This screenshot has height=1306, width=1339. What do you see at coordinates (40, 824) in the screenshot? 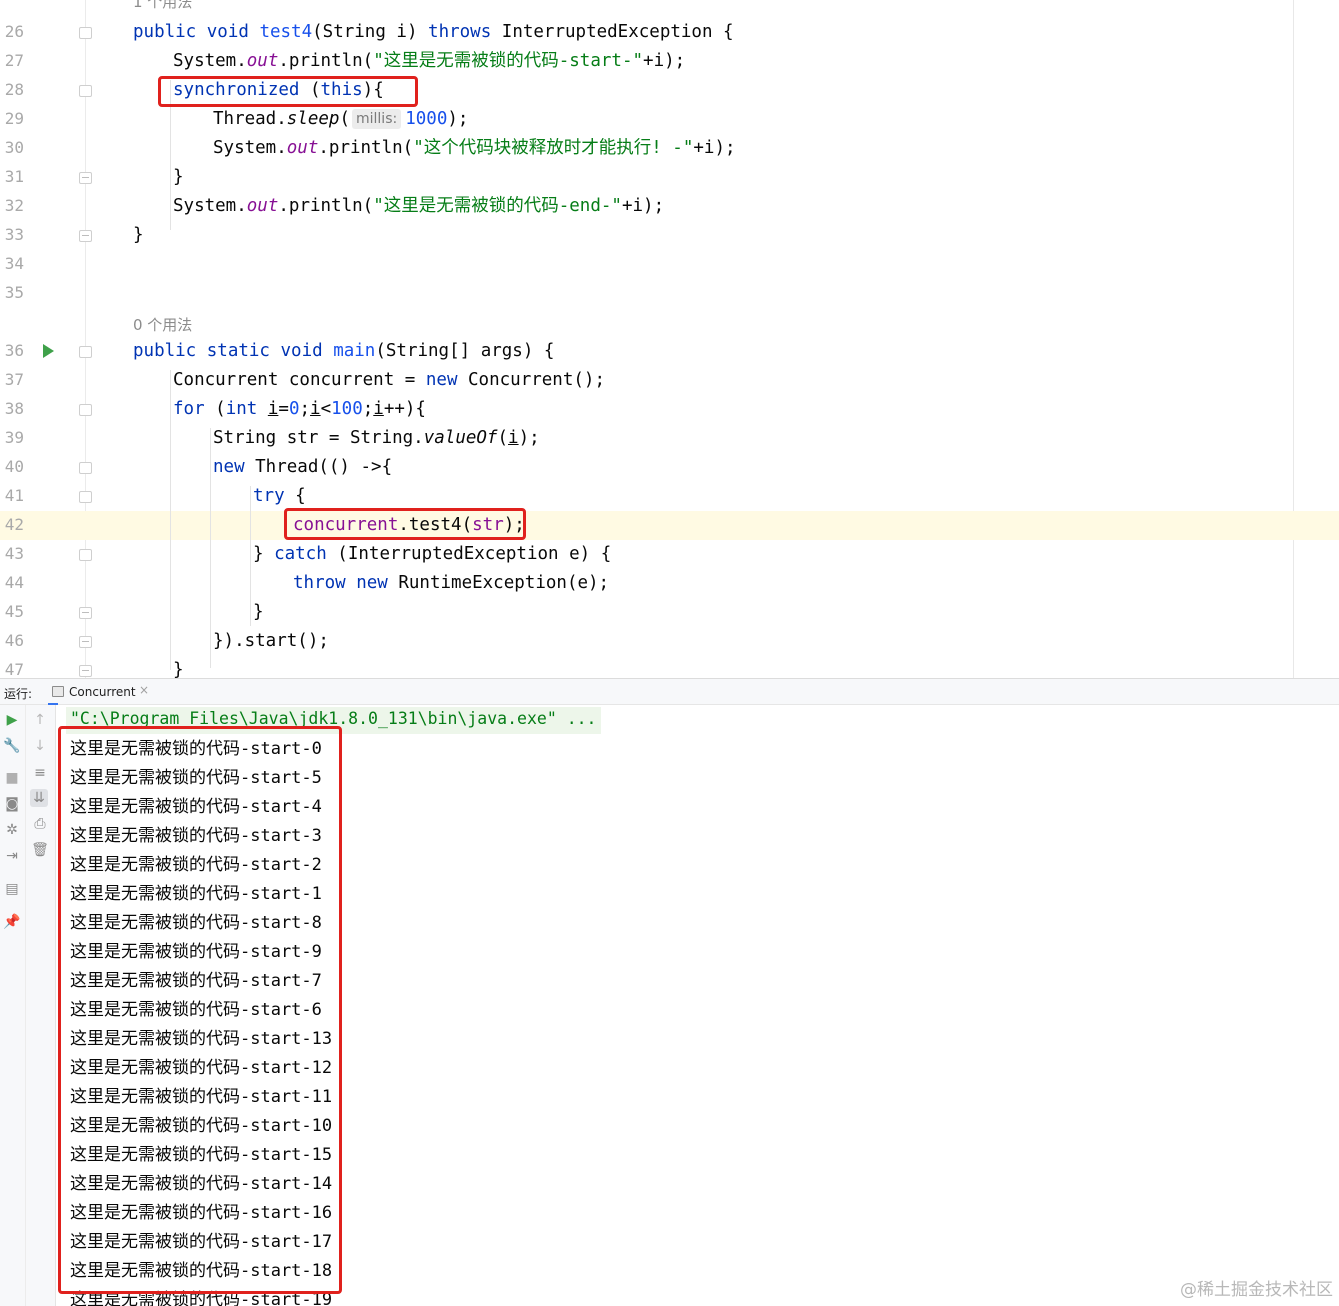
I see `print-icon: ⎙` at bounding box center [40, 824].